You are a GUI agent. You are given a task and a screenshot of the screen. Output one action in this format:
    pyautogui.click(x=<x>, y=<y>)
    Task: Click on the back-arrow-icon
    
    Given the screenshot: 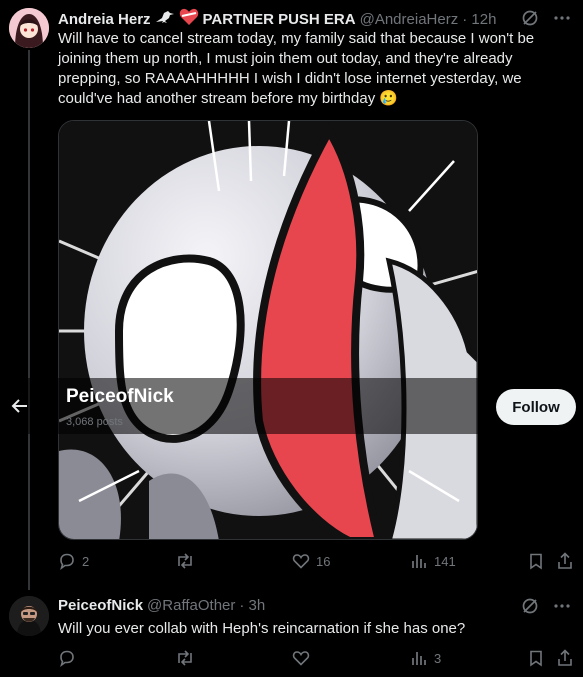 What is the action you would take?
    pyautogui.click(x=20, y=408)
    